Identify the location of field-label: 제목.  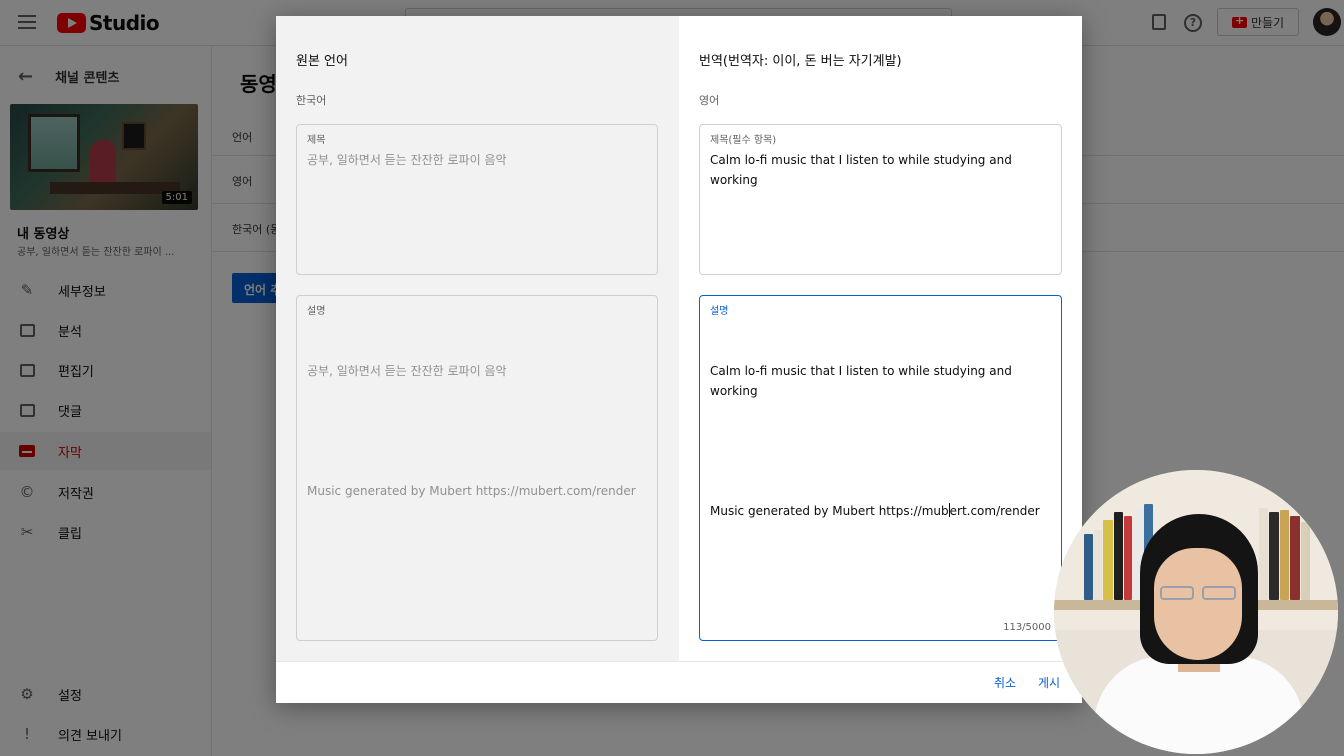
(316, 140).